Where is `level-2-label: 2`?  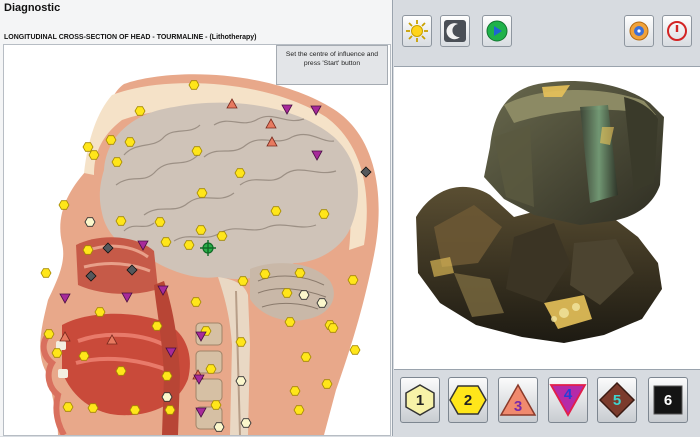 level-2-label: 2 is located at coordinates (468, 400).